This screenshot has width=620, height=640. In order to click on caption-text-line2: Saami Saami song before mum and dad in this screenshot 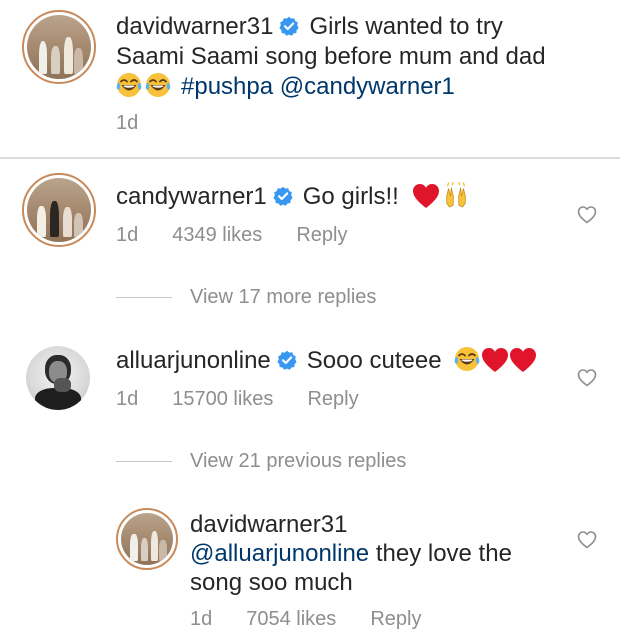, I will do `click(331, 56)`.